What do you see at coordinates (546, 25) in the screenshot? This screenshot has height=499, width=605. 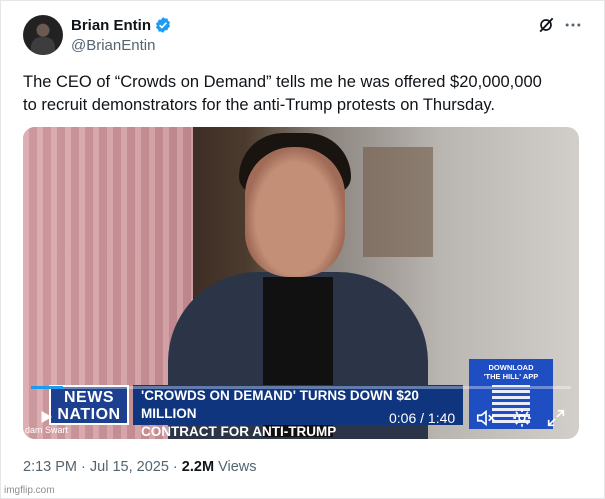 I see `grok-icon` at bounding box center [546, 25].